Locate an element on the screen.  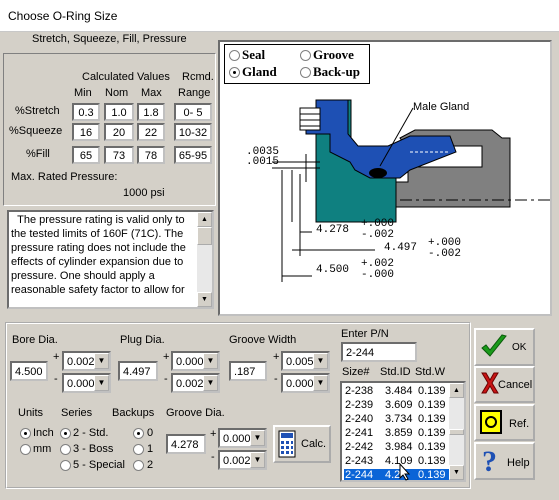
units-label: Units is located at coordinates (31, 413).